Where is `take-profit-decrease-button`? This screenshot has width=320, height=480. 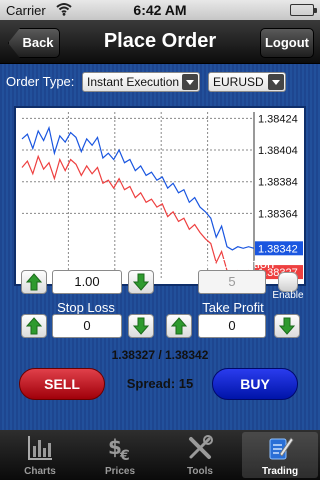
take-profit-decrease-button is located at coordinates (287, 326).